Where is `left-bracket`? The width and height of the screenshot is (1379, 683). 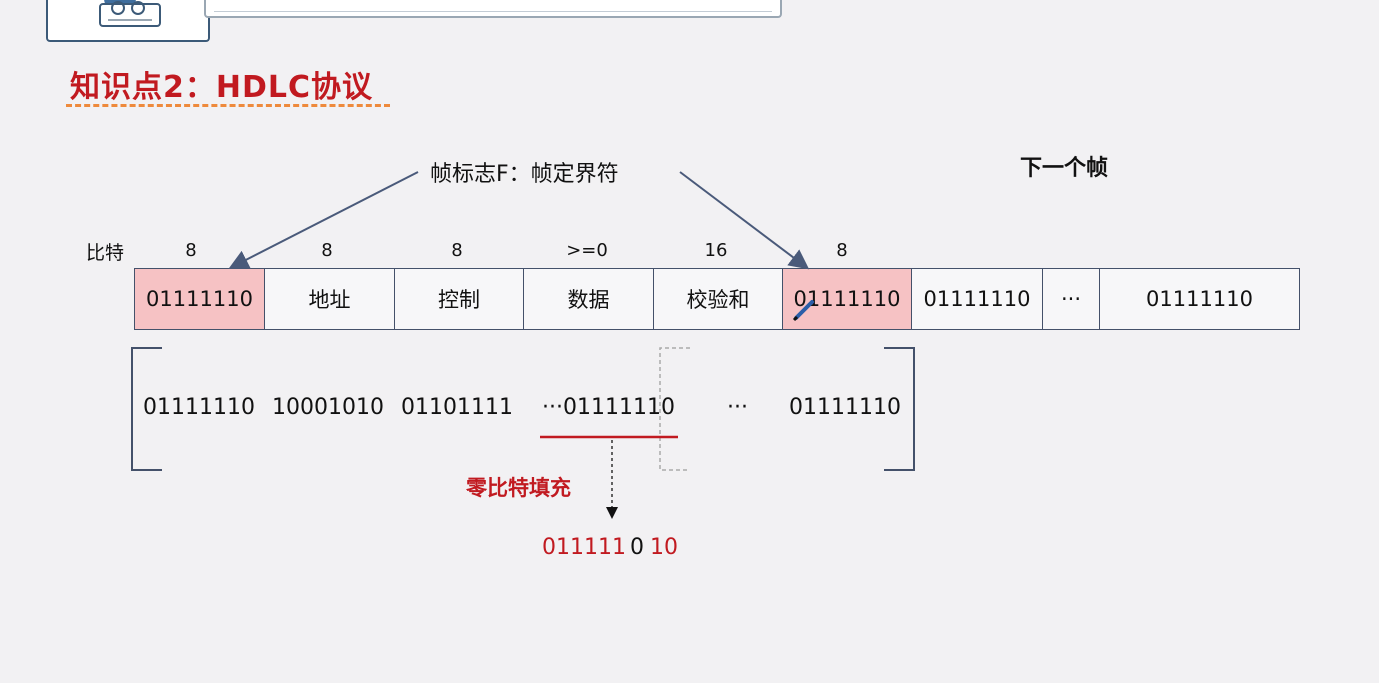
left-bracket is located at coordinates (146, 409).